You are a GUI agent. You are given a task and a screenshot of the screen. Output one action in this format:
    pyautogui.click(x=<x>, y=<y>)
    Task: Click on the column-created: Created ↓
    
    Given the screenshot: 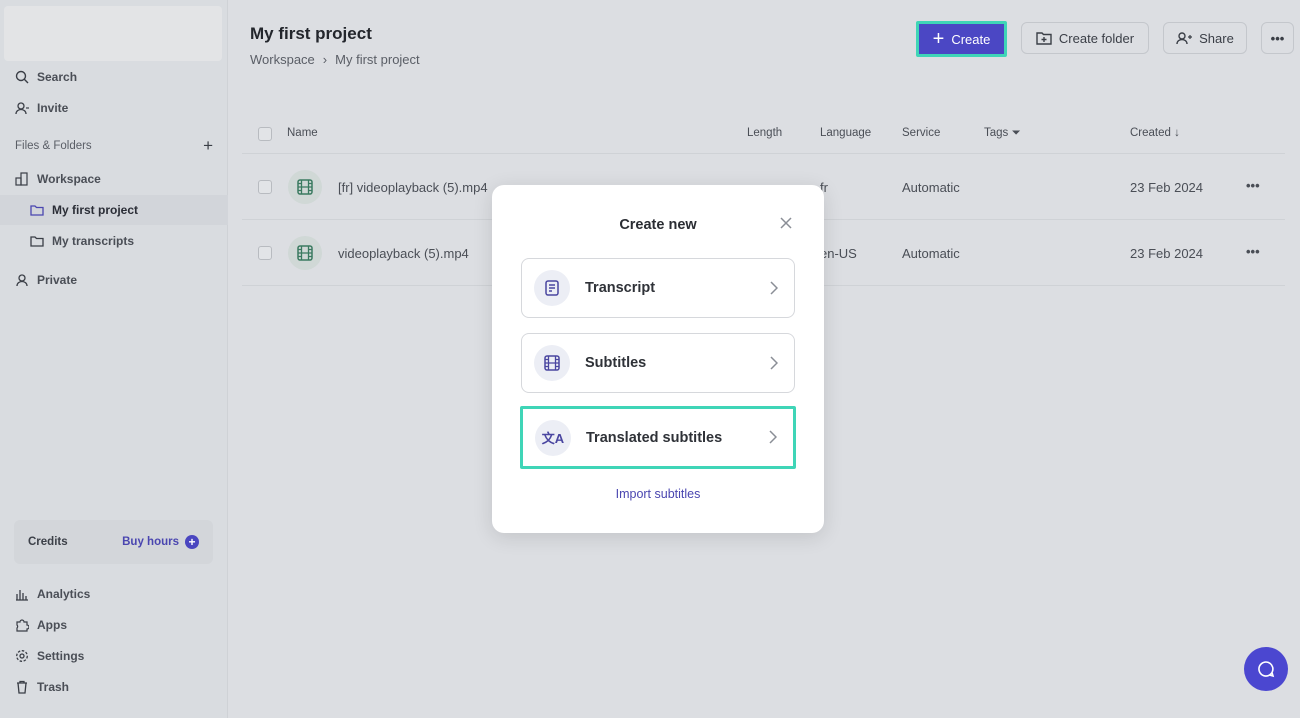 What is the action you would take?
    pyautogui.click(x=1155, y=133)
    